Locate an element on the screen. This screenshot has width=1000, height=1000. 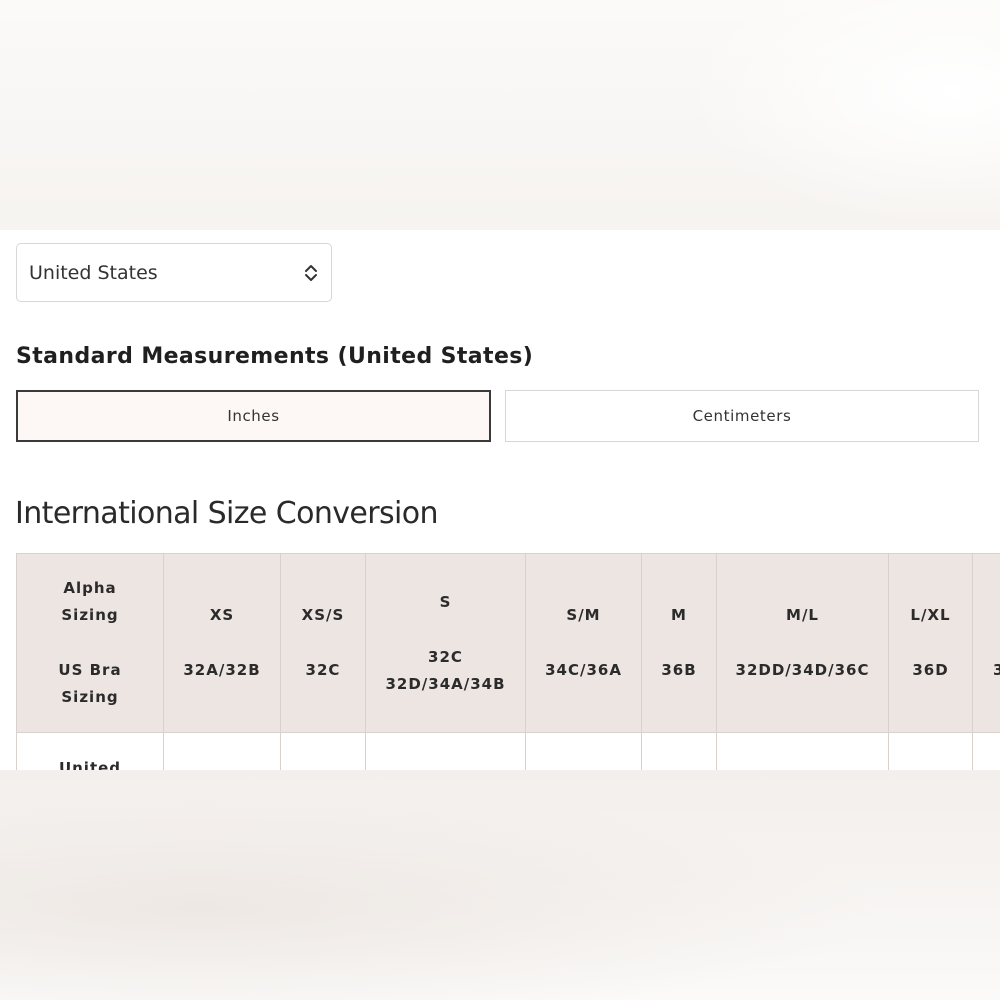
row-label-cell: United is located at coordinates (90, 751).